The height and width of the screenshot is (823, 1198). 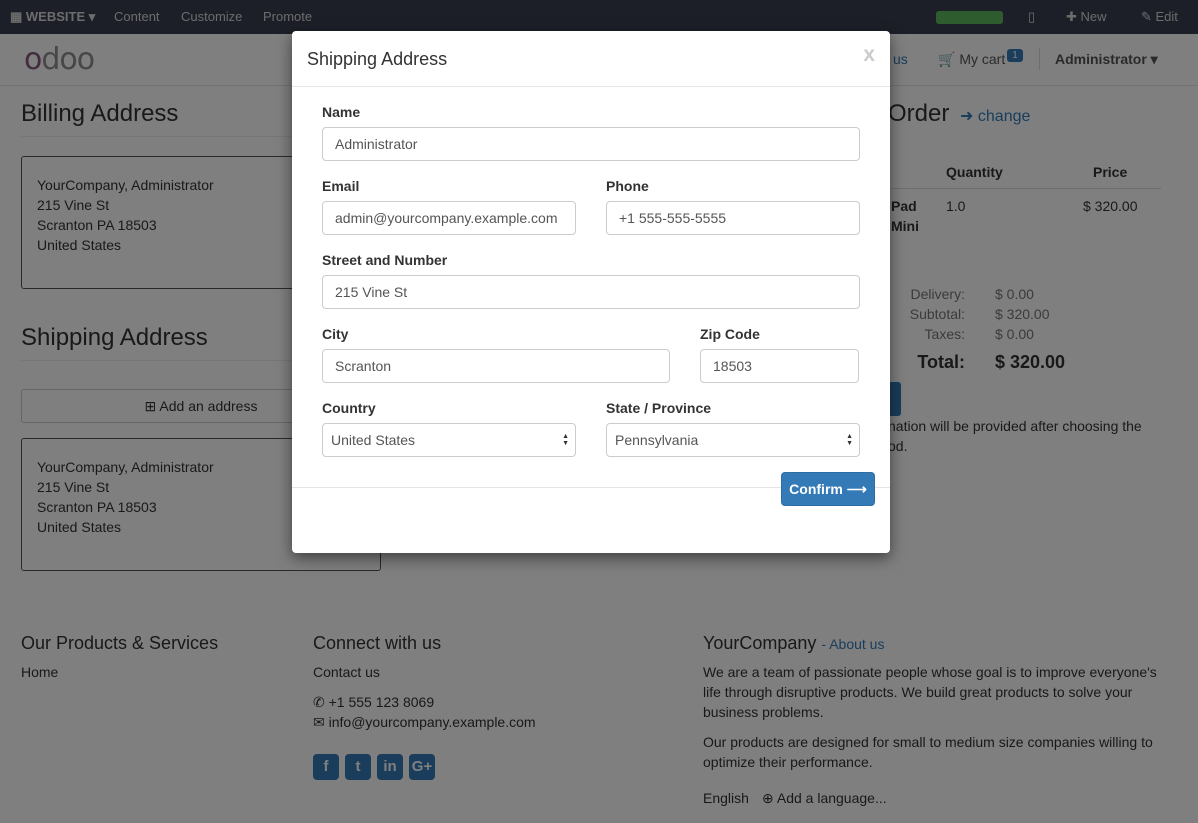 What do you see at coordinates (856, 489) in the screenshot?
I see `arrow-right-icon: ⟶` at bounding box center [856, 489].